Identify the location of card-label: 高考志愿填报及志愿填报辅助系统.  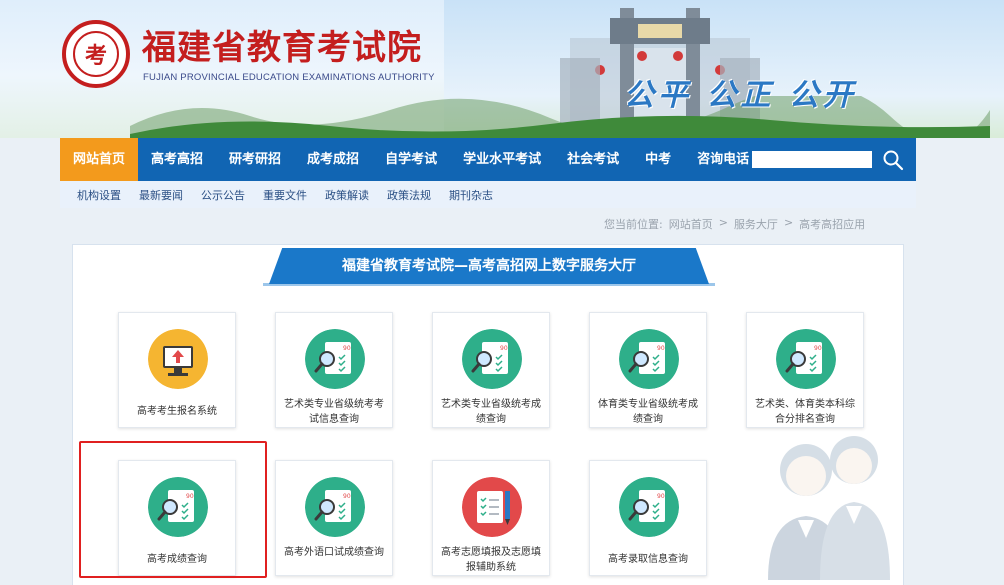
(491, 560).